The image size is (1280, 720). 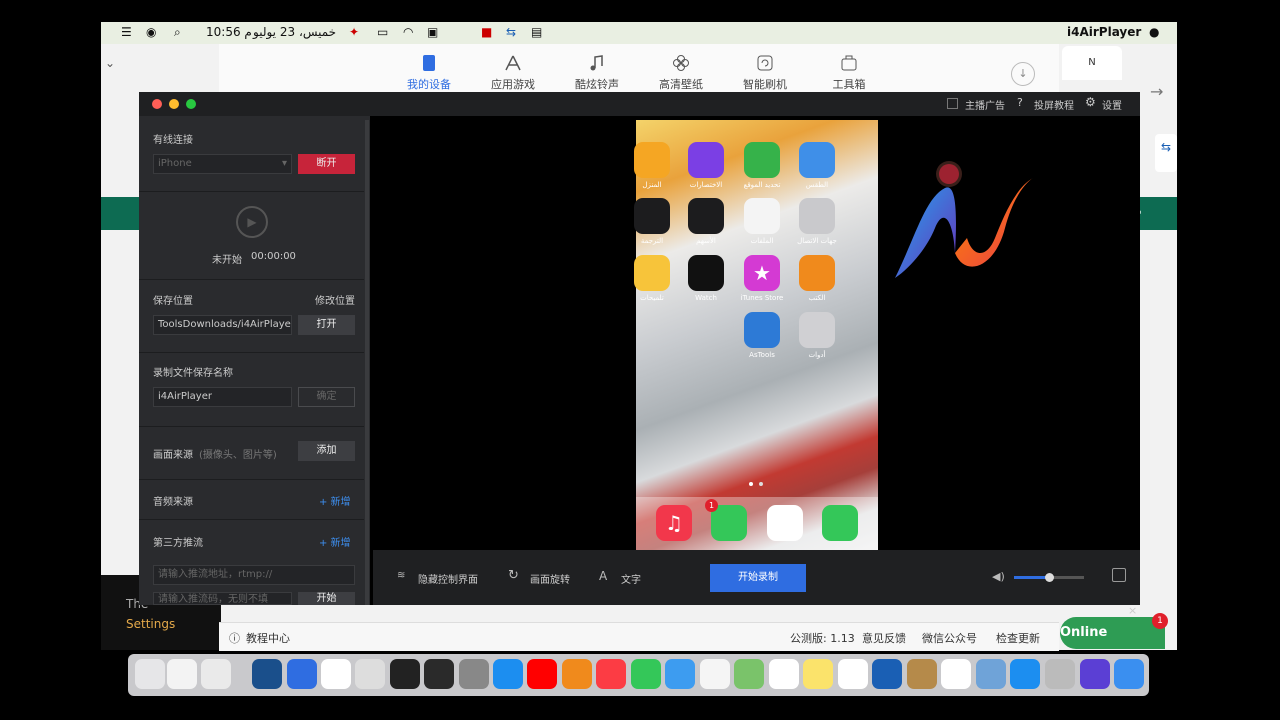 What do you see at coordinates (1104, 32) in the screenshot?
I see `menubar-app-name: i4AirPlayer` at bounding box center [1104, 32].